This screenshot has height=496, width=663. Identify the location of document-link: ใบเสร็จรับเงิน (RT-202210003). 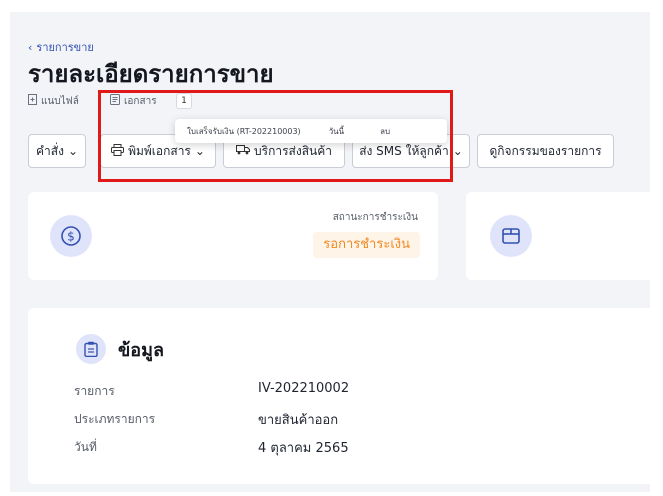
(244, 131).